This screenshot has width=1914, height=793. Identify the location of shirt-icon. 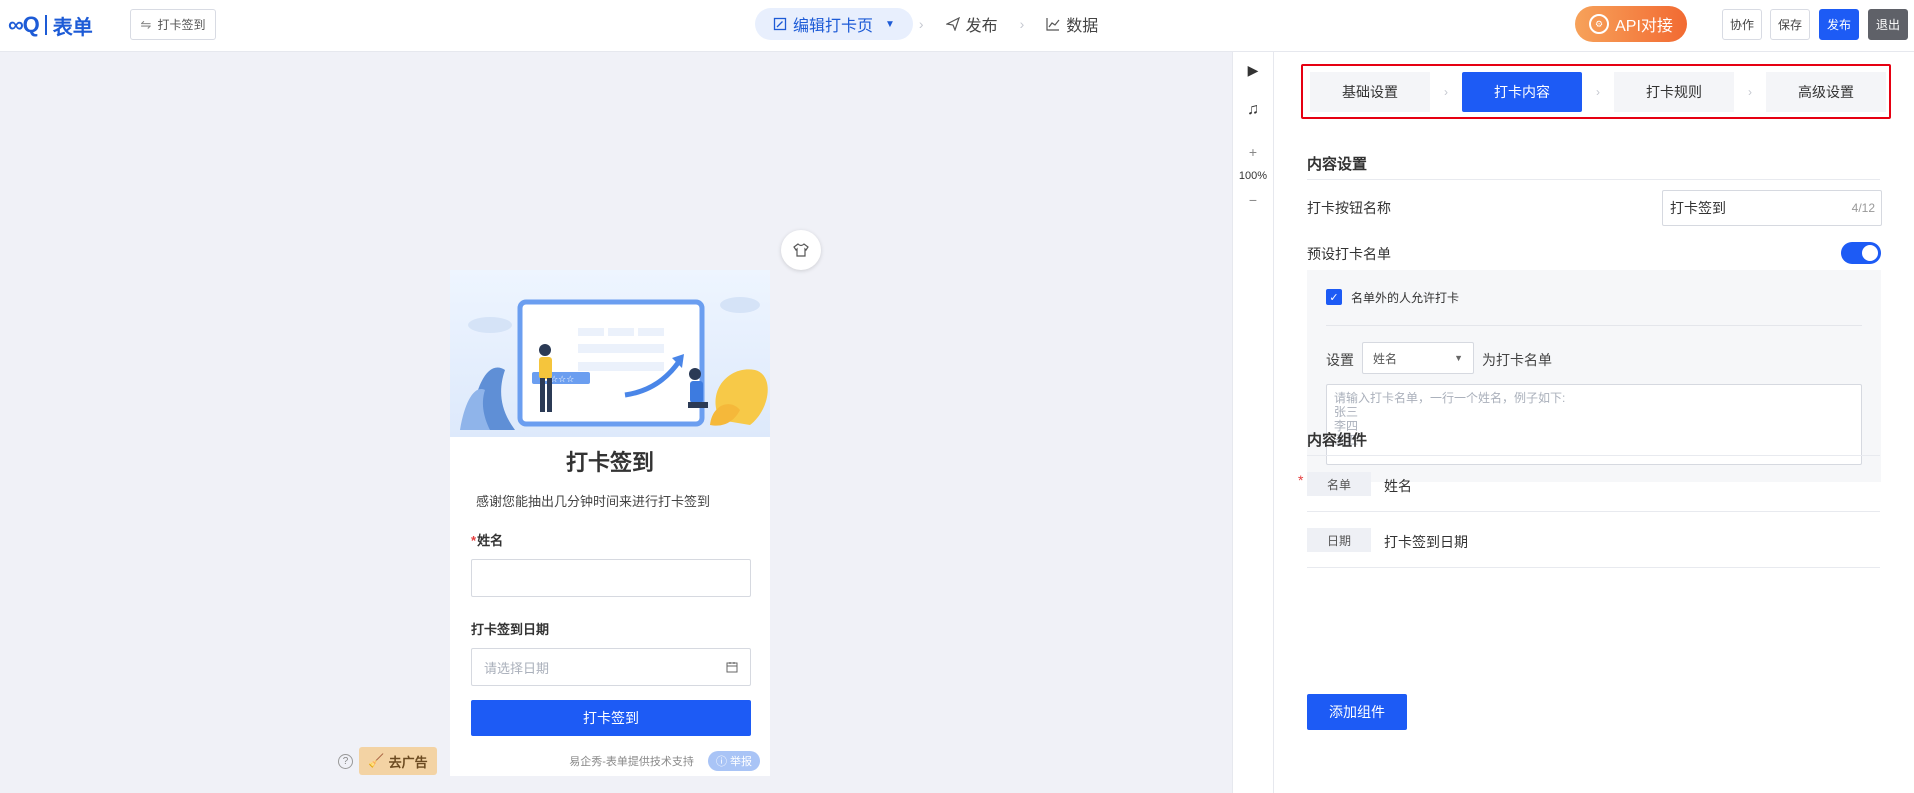
(801, 250).